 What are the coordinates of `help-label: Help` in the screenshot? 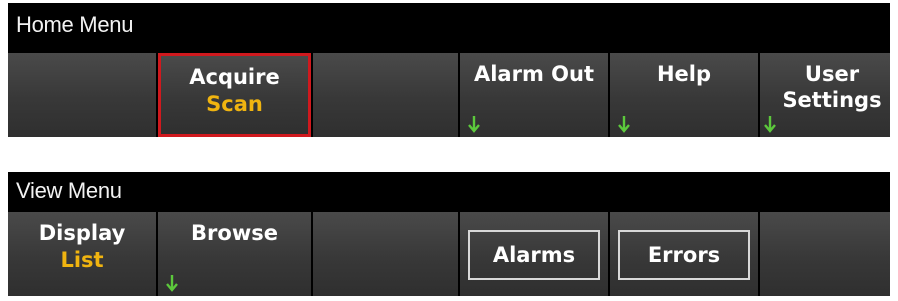 It's located at (684, 74).